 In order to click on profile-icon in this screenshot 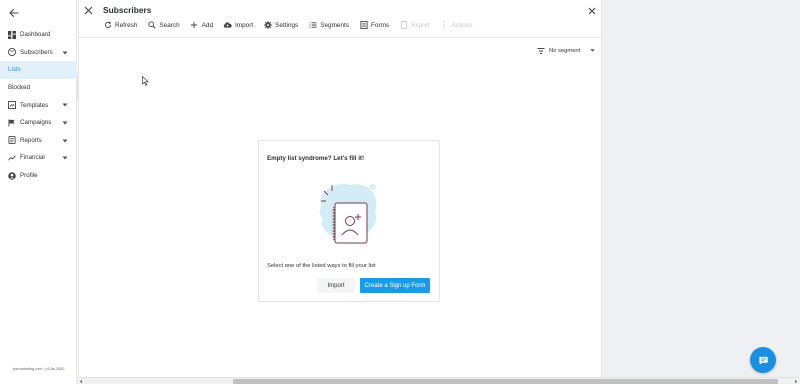, I will do `click(11, 175)`.